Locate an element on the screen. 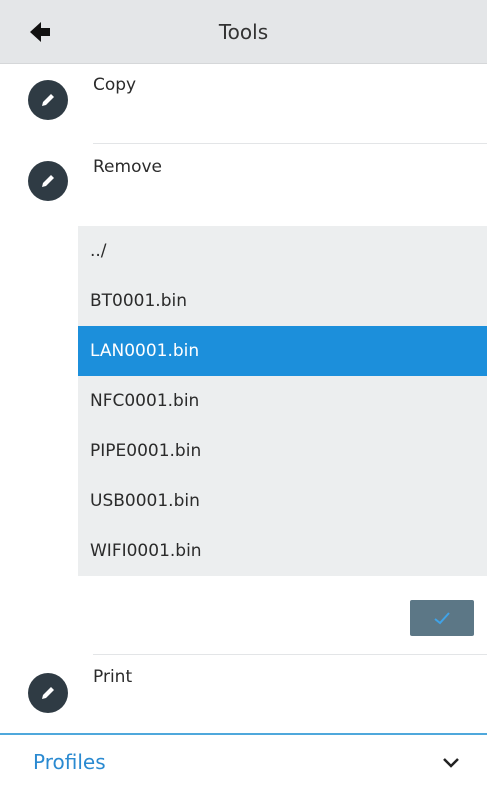 The height and width of the screenshot is (789, 487). file-item: USB0001.bin is located at coordinates (282, 501).